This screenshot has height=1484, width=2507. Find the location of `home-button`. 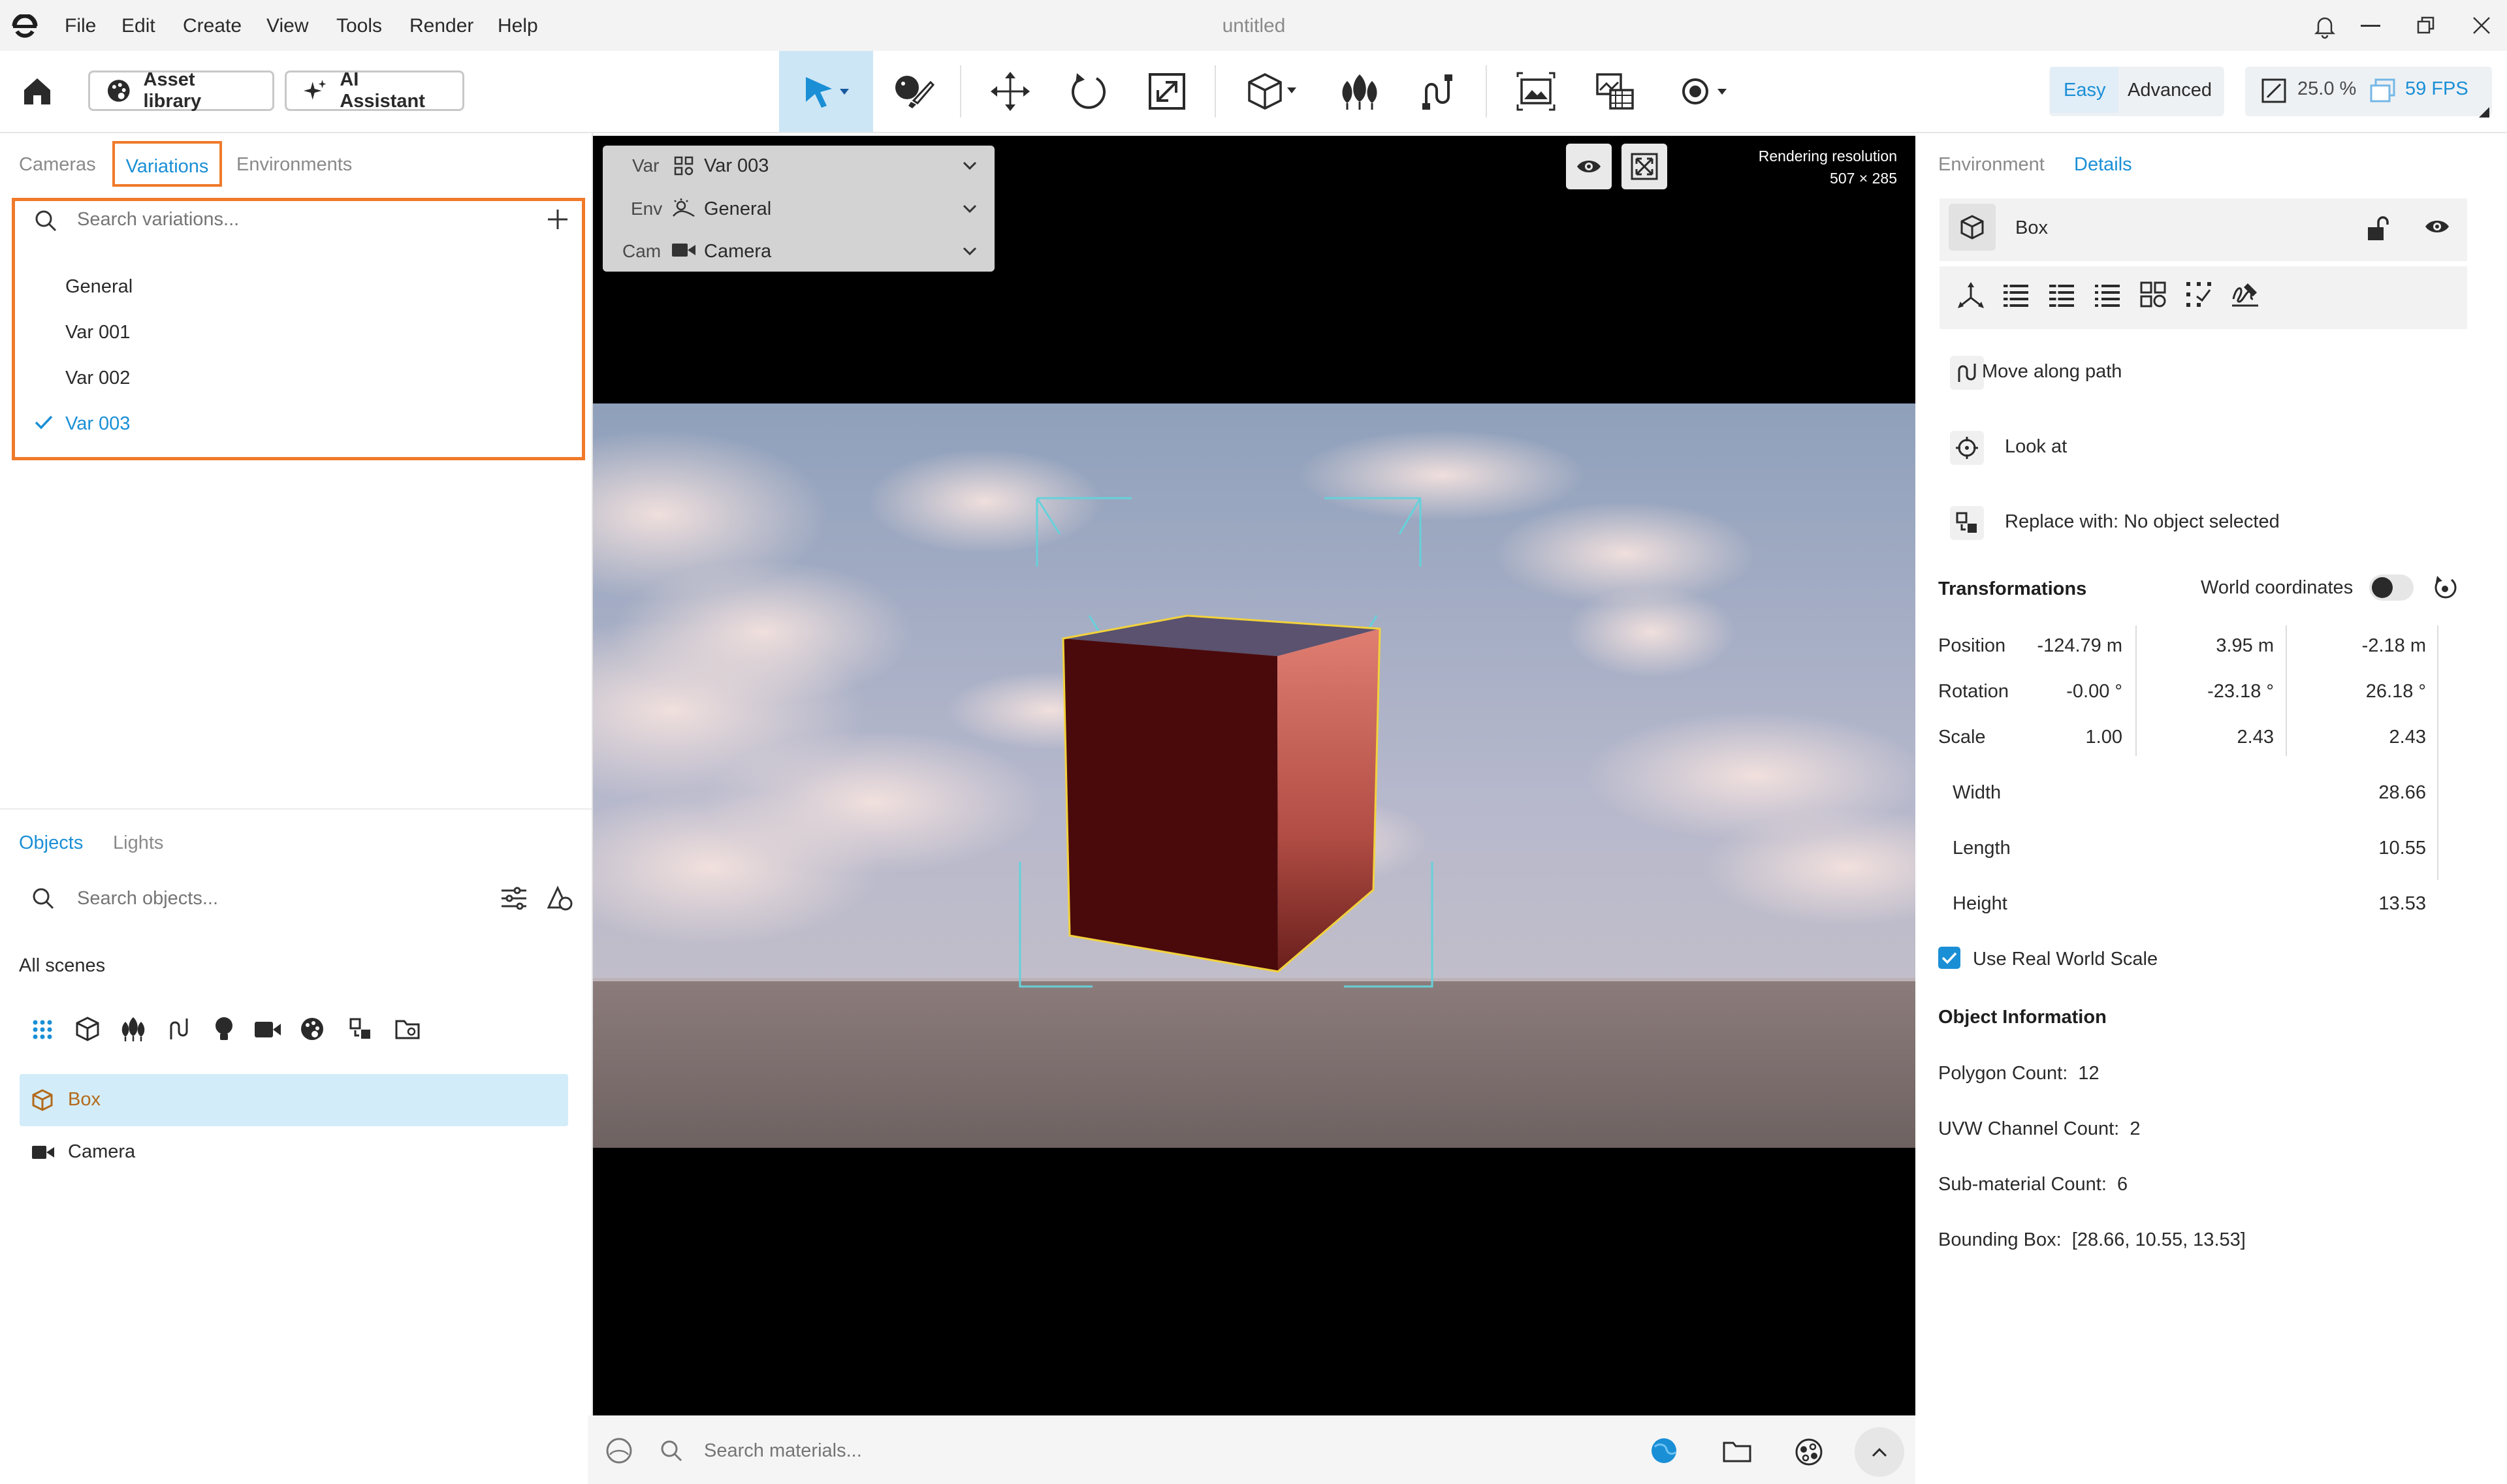

home-button is located at coordinates (37, 92).